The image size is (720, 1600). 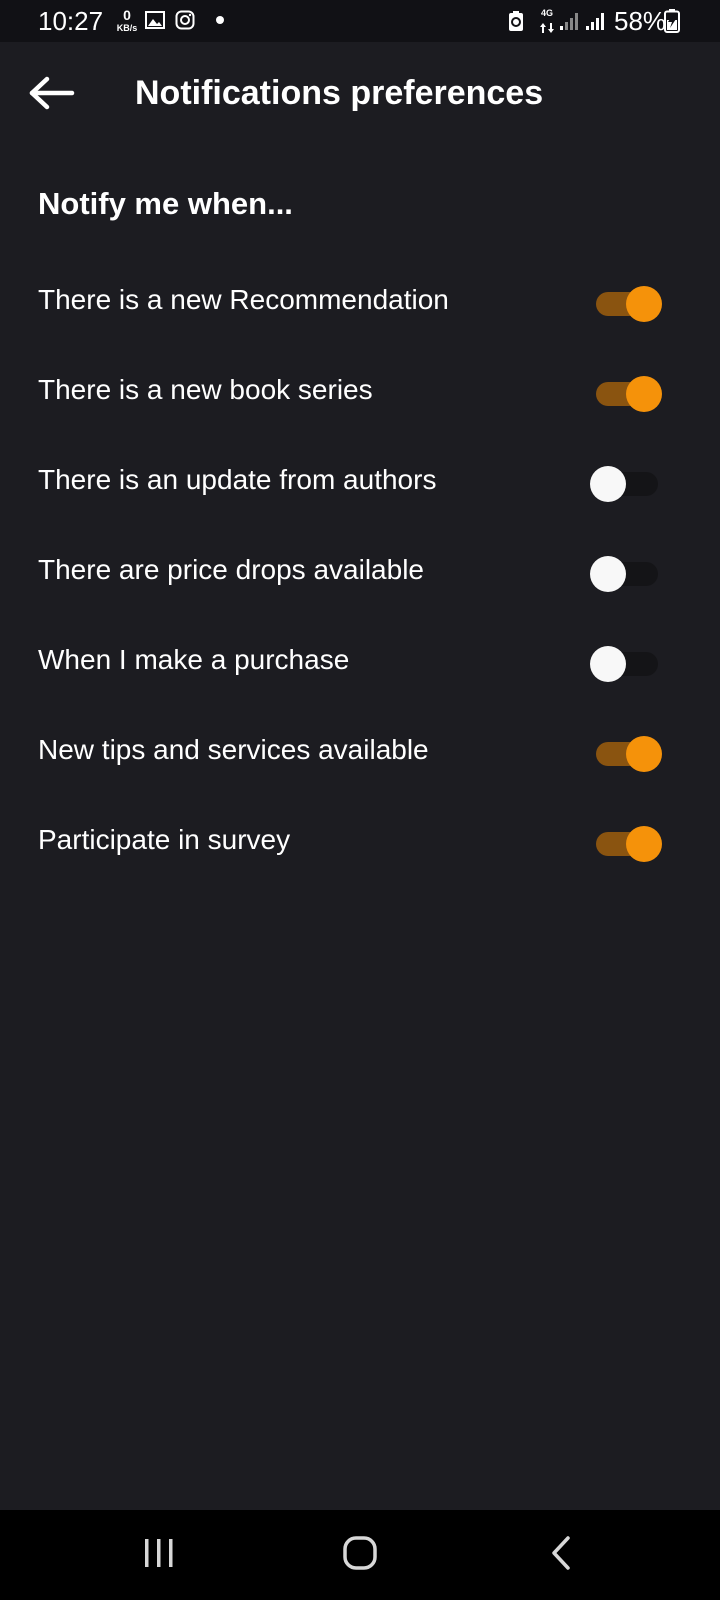 I want to click on network-speed: 0 KB/s, so click(x=127, y=21).